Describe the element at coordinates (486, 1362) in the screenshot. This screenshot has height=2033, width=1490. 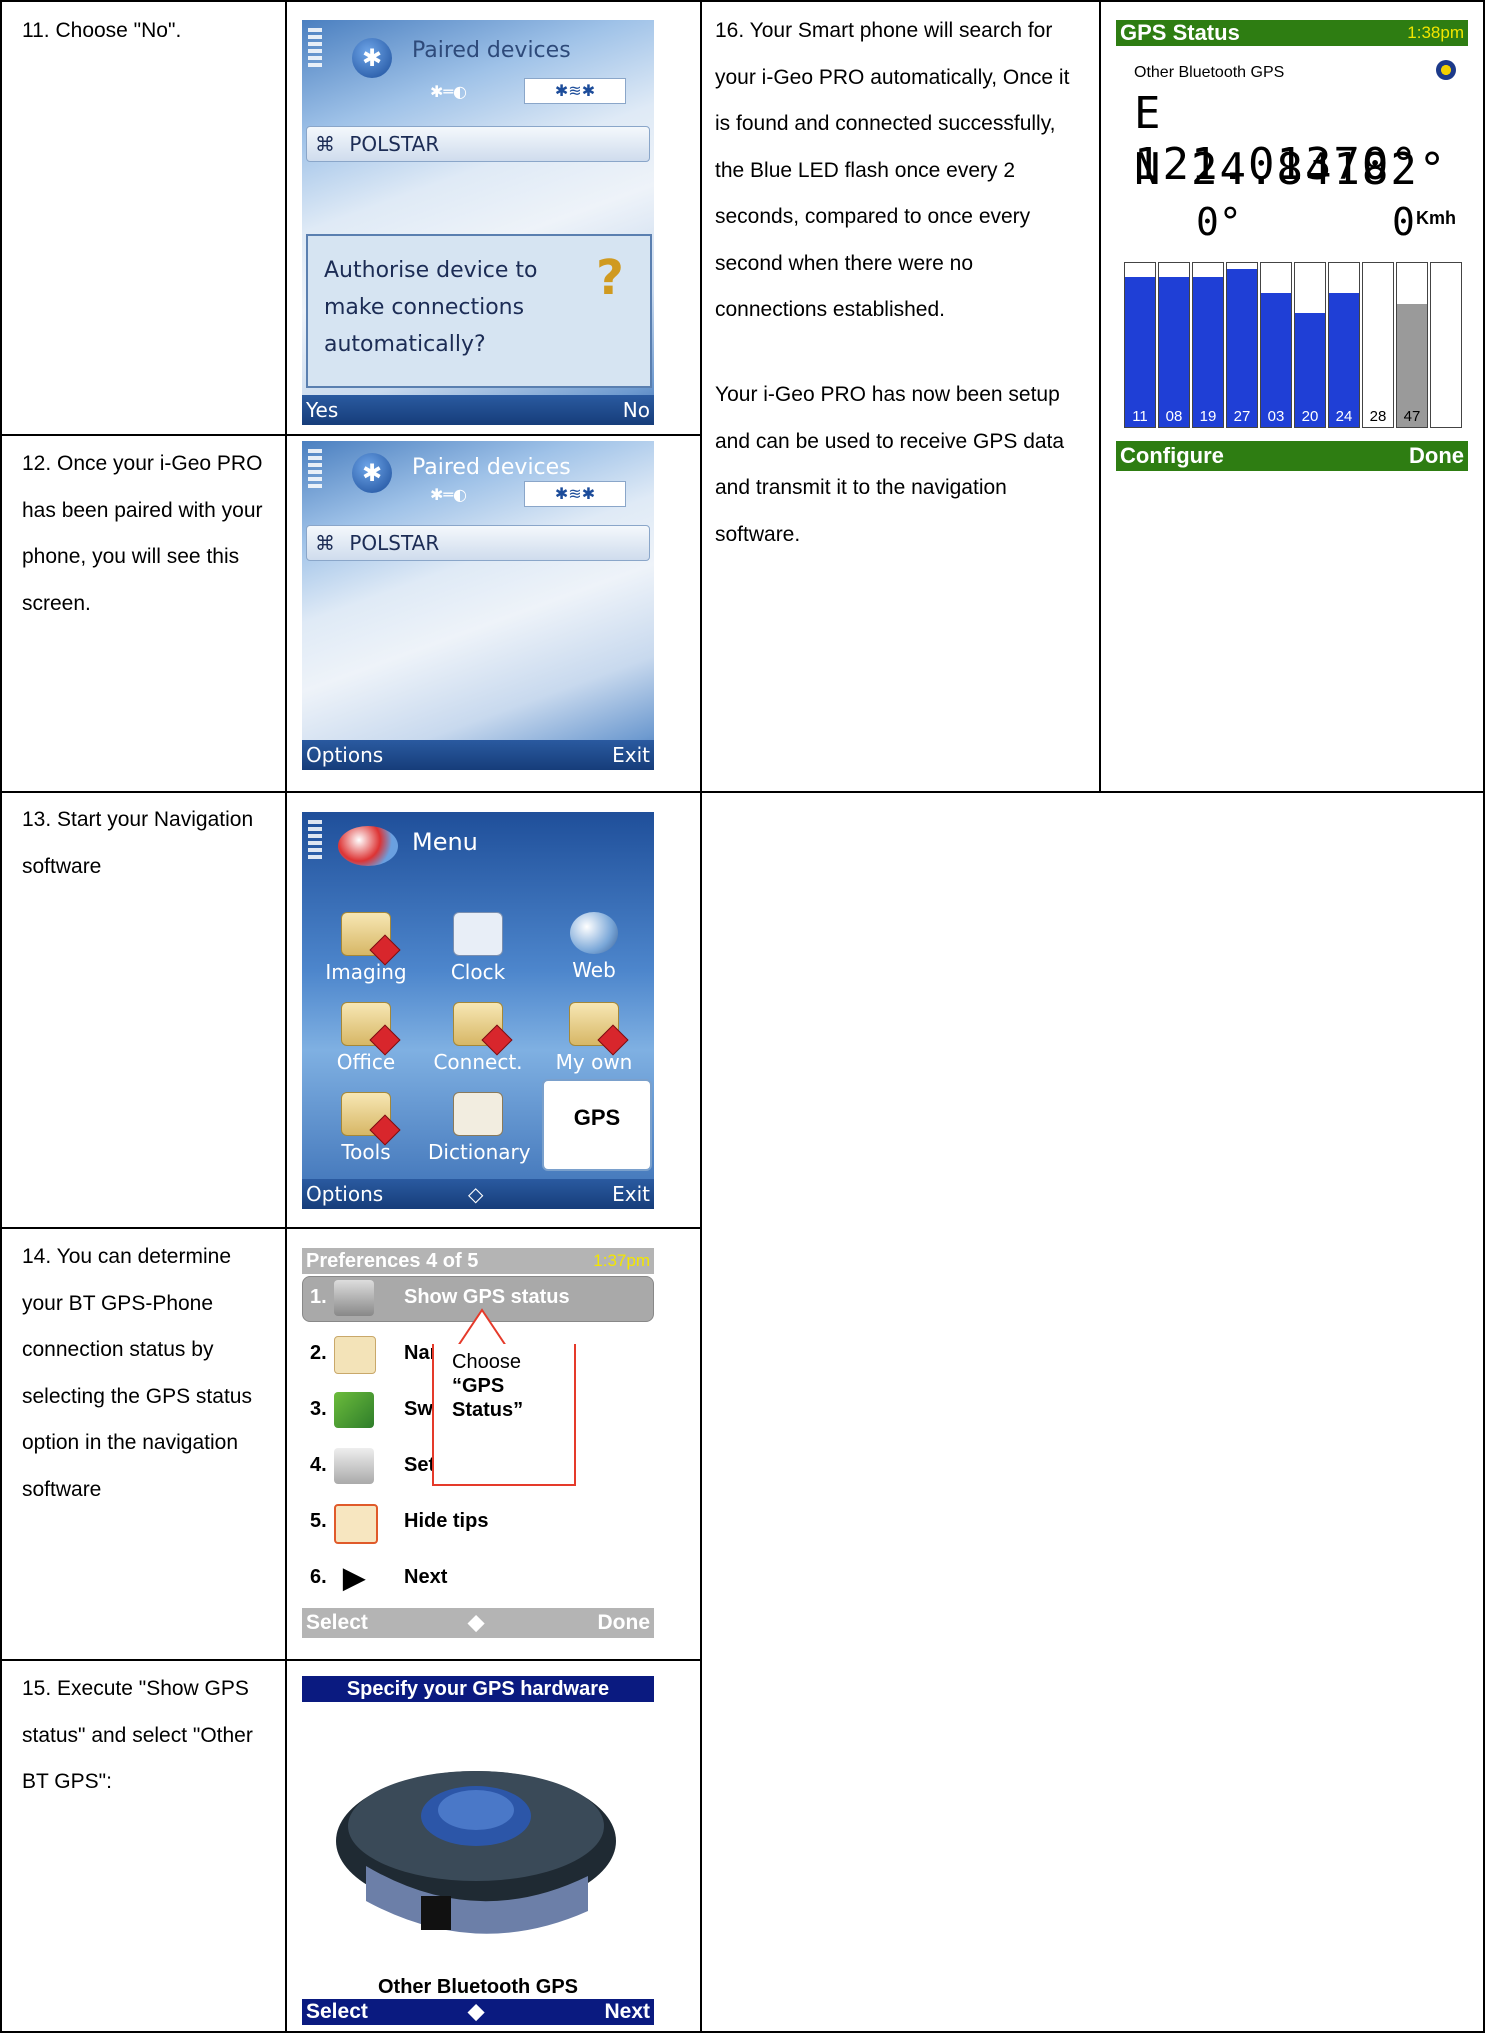
I see `callout-line: Choose` at that location.